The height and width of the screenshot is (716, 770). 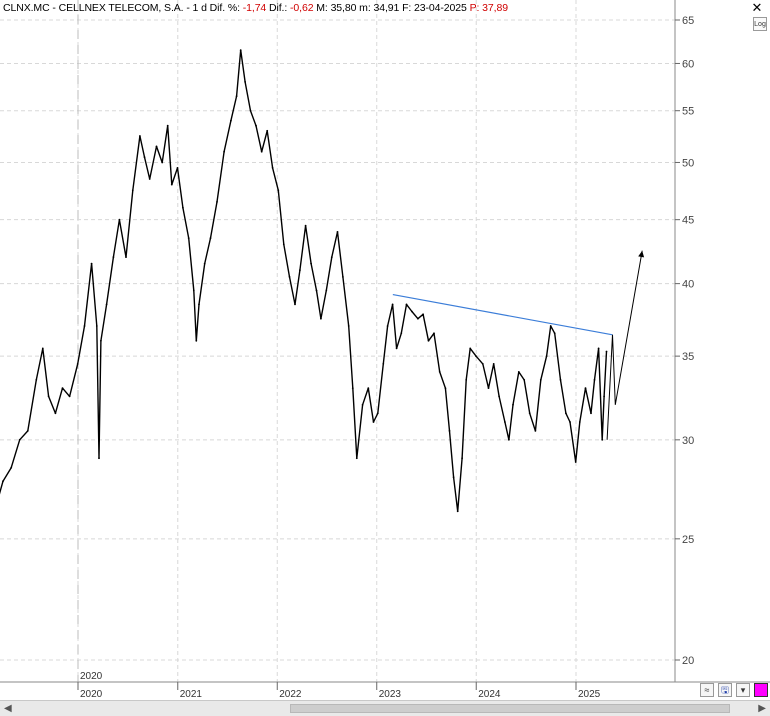 What do you see at coordinates (322, 8) in the screenshot?
I see `max-label: M:` at bounding box center [322, 8].